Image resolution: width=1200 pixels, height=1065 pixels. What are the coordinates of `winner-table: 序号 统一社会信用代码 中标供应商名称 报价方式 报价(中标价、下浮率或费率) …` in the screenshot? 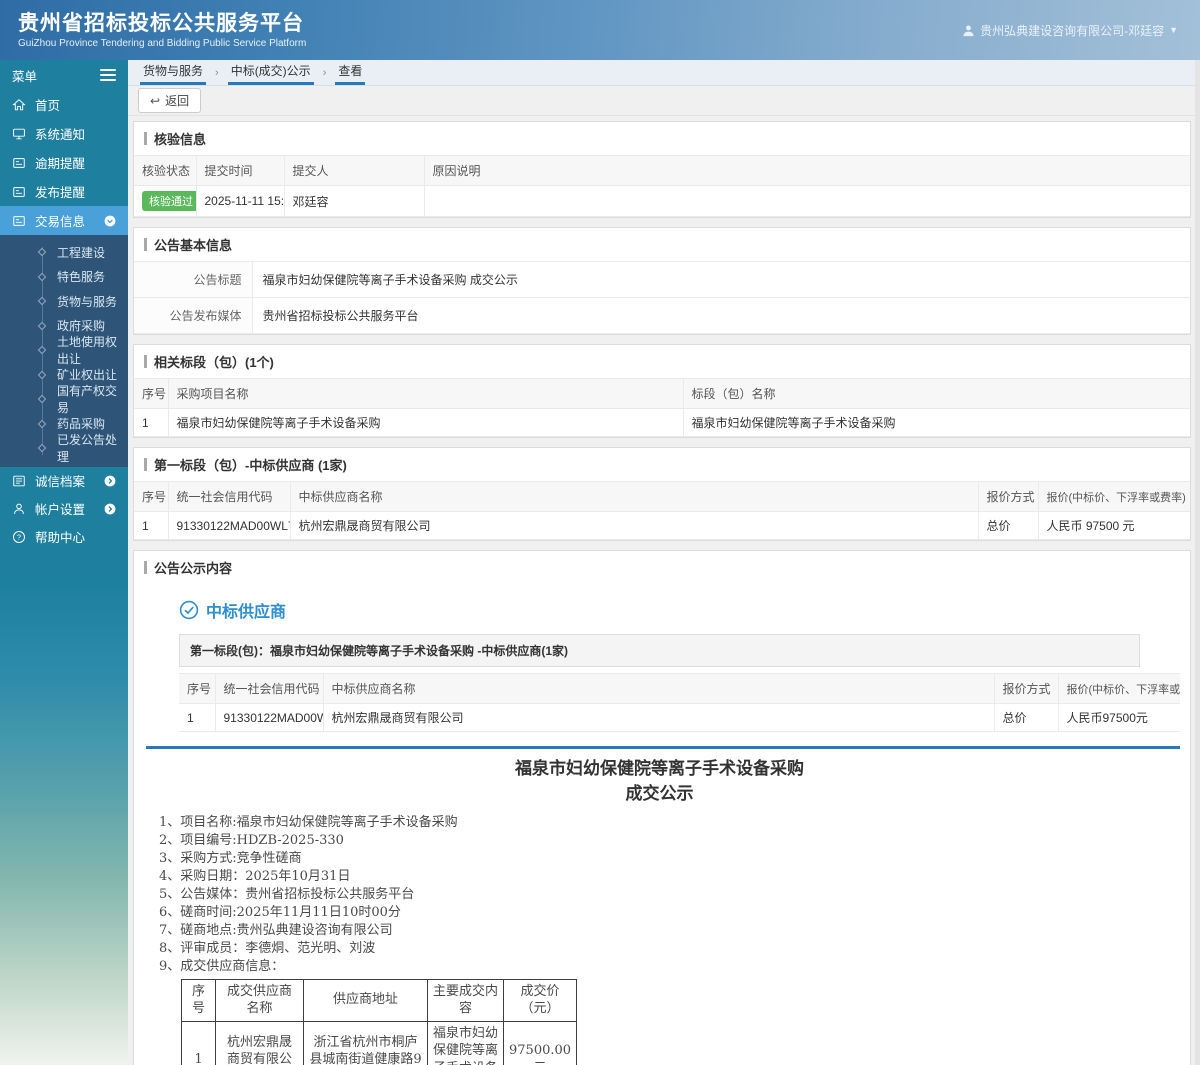 It's located at (662, 510).